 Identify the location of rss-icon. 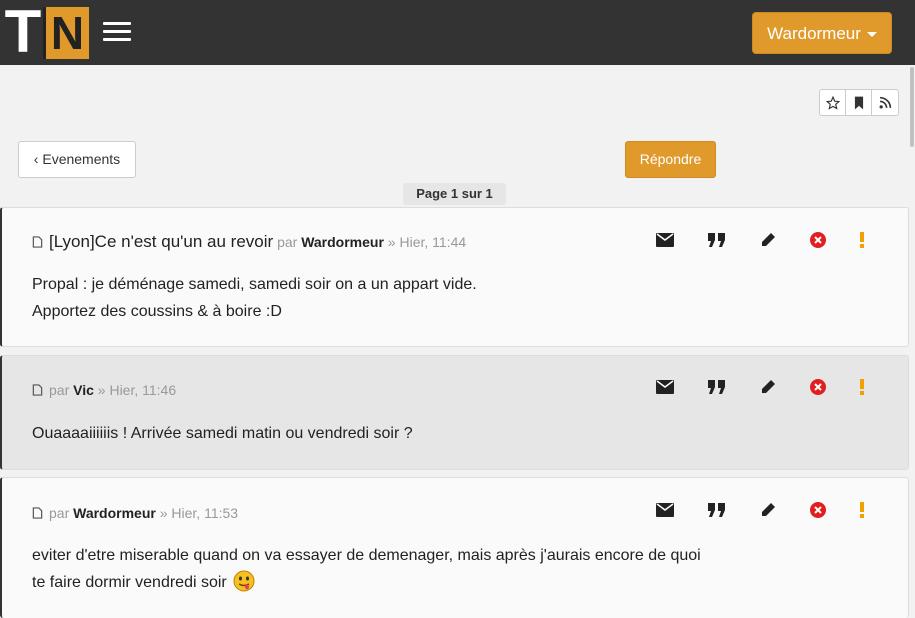
(885, 102).